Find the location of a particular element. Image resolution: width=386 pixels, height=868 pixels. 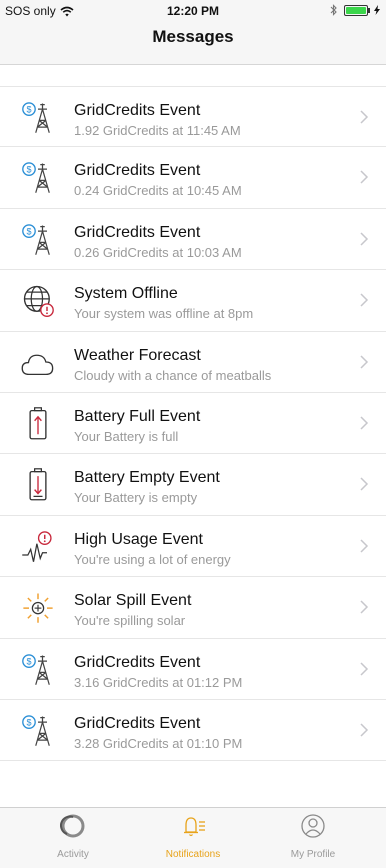

nav-bar: Messages is located at coordinates (193, 43).